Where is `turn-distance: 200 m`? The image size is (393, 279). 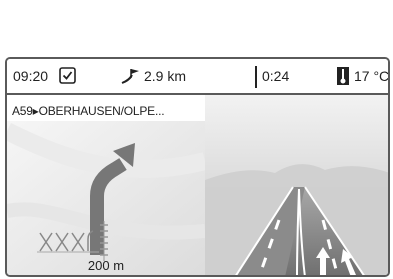
turn-distance: 200 m is located at coordinates (106, 265).